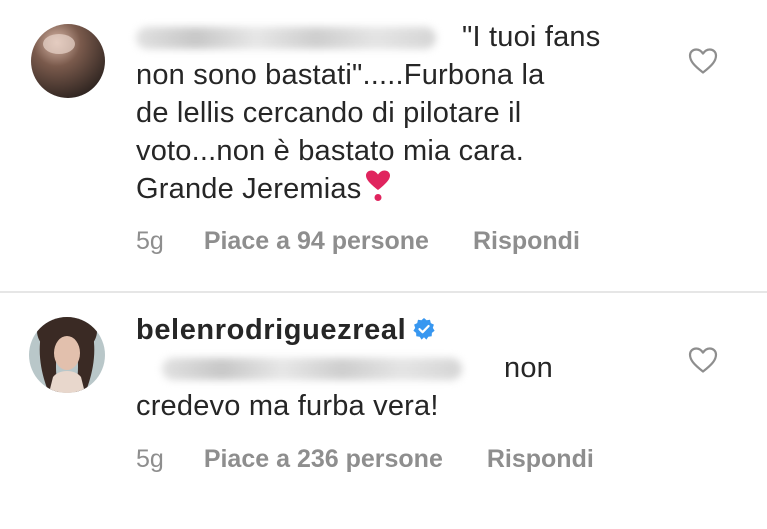  I want to click on comment-meta: 5g Piace a 236 persone Rispondi, so click(365, 459).